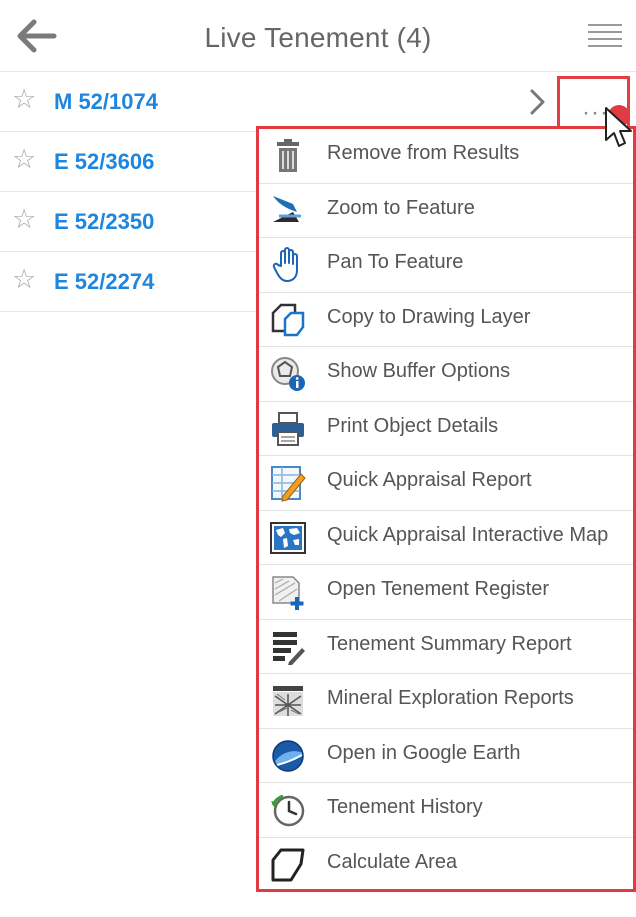 The image size is (636, 917). What do you see at coordinates (446, 647) in the screenshot?
I see `menu-item-tenement-summary-report: Tenement Summary Report` at bounding box center [446, 647].